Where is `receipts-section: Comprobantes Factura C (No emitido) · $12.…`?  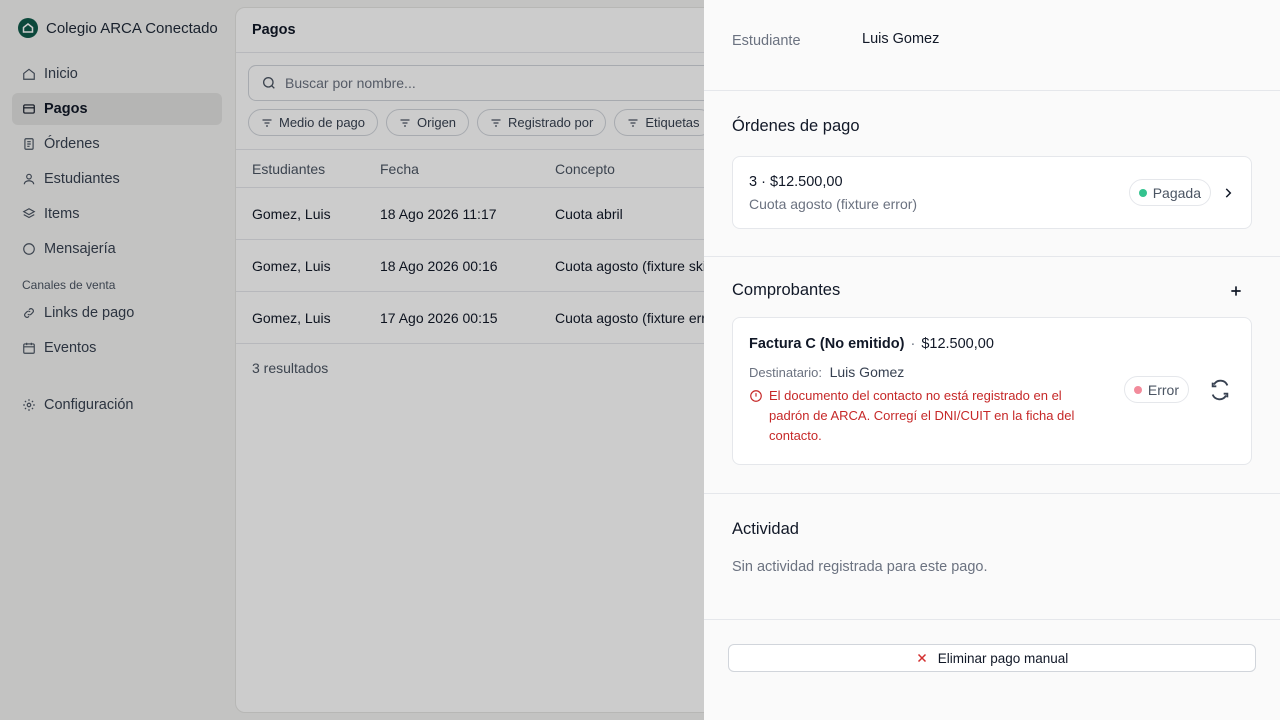 receipts-section: Comprobantes Factura C (No emitido) · $12.… is located at coordinates (992, 375).